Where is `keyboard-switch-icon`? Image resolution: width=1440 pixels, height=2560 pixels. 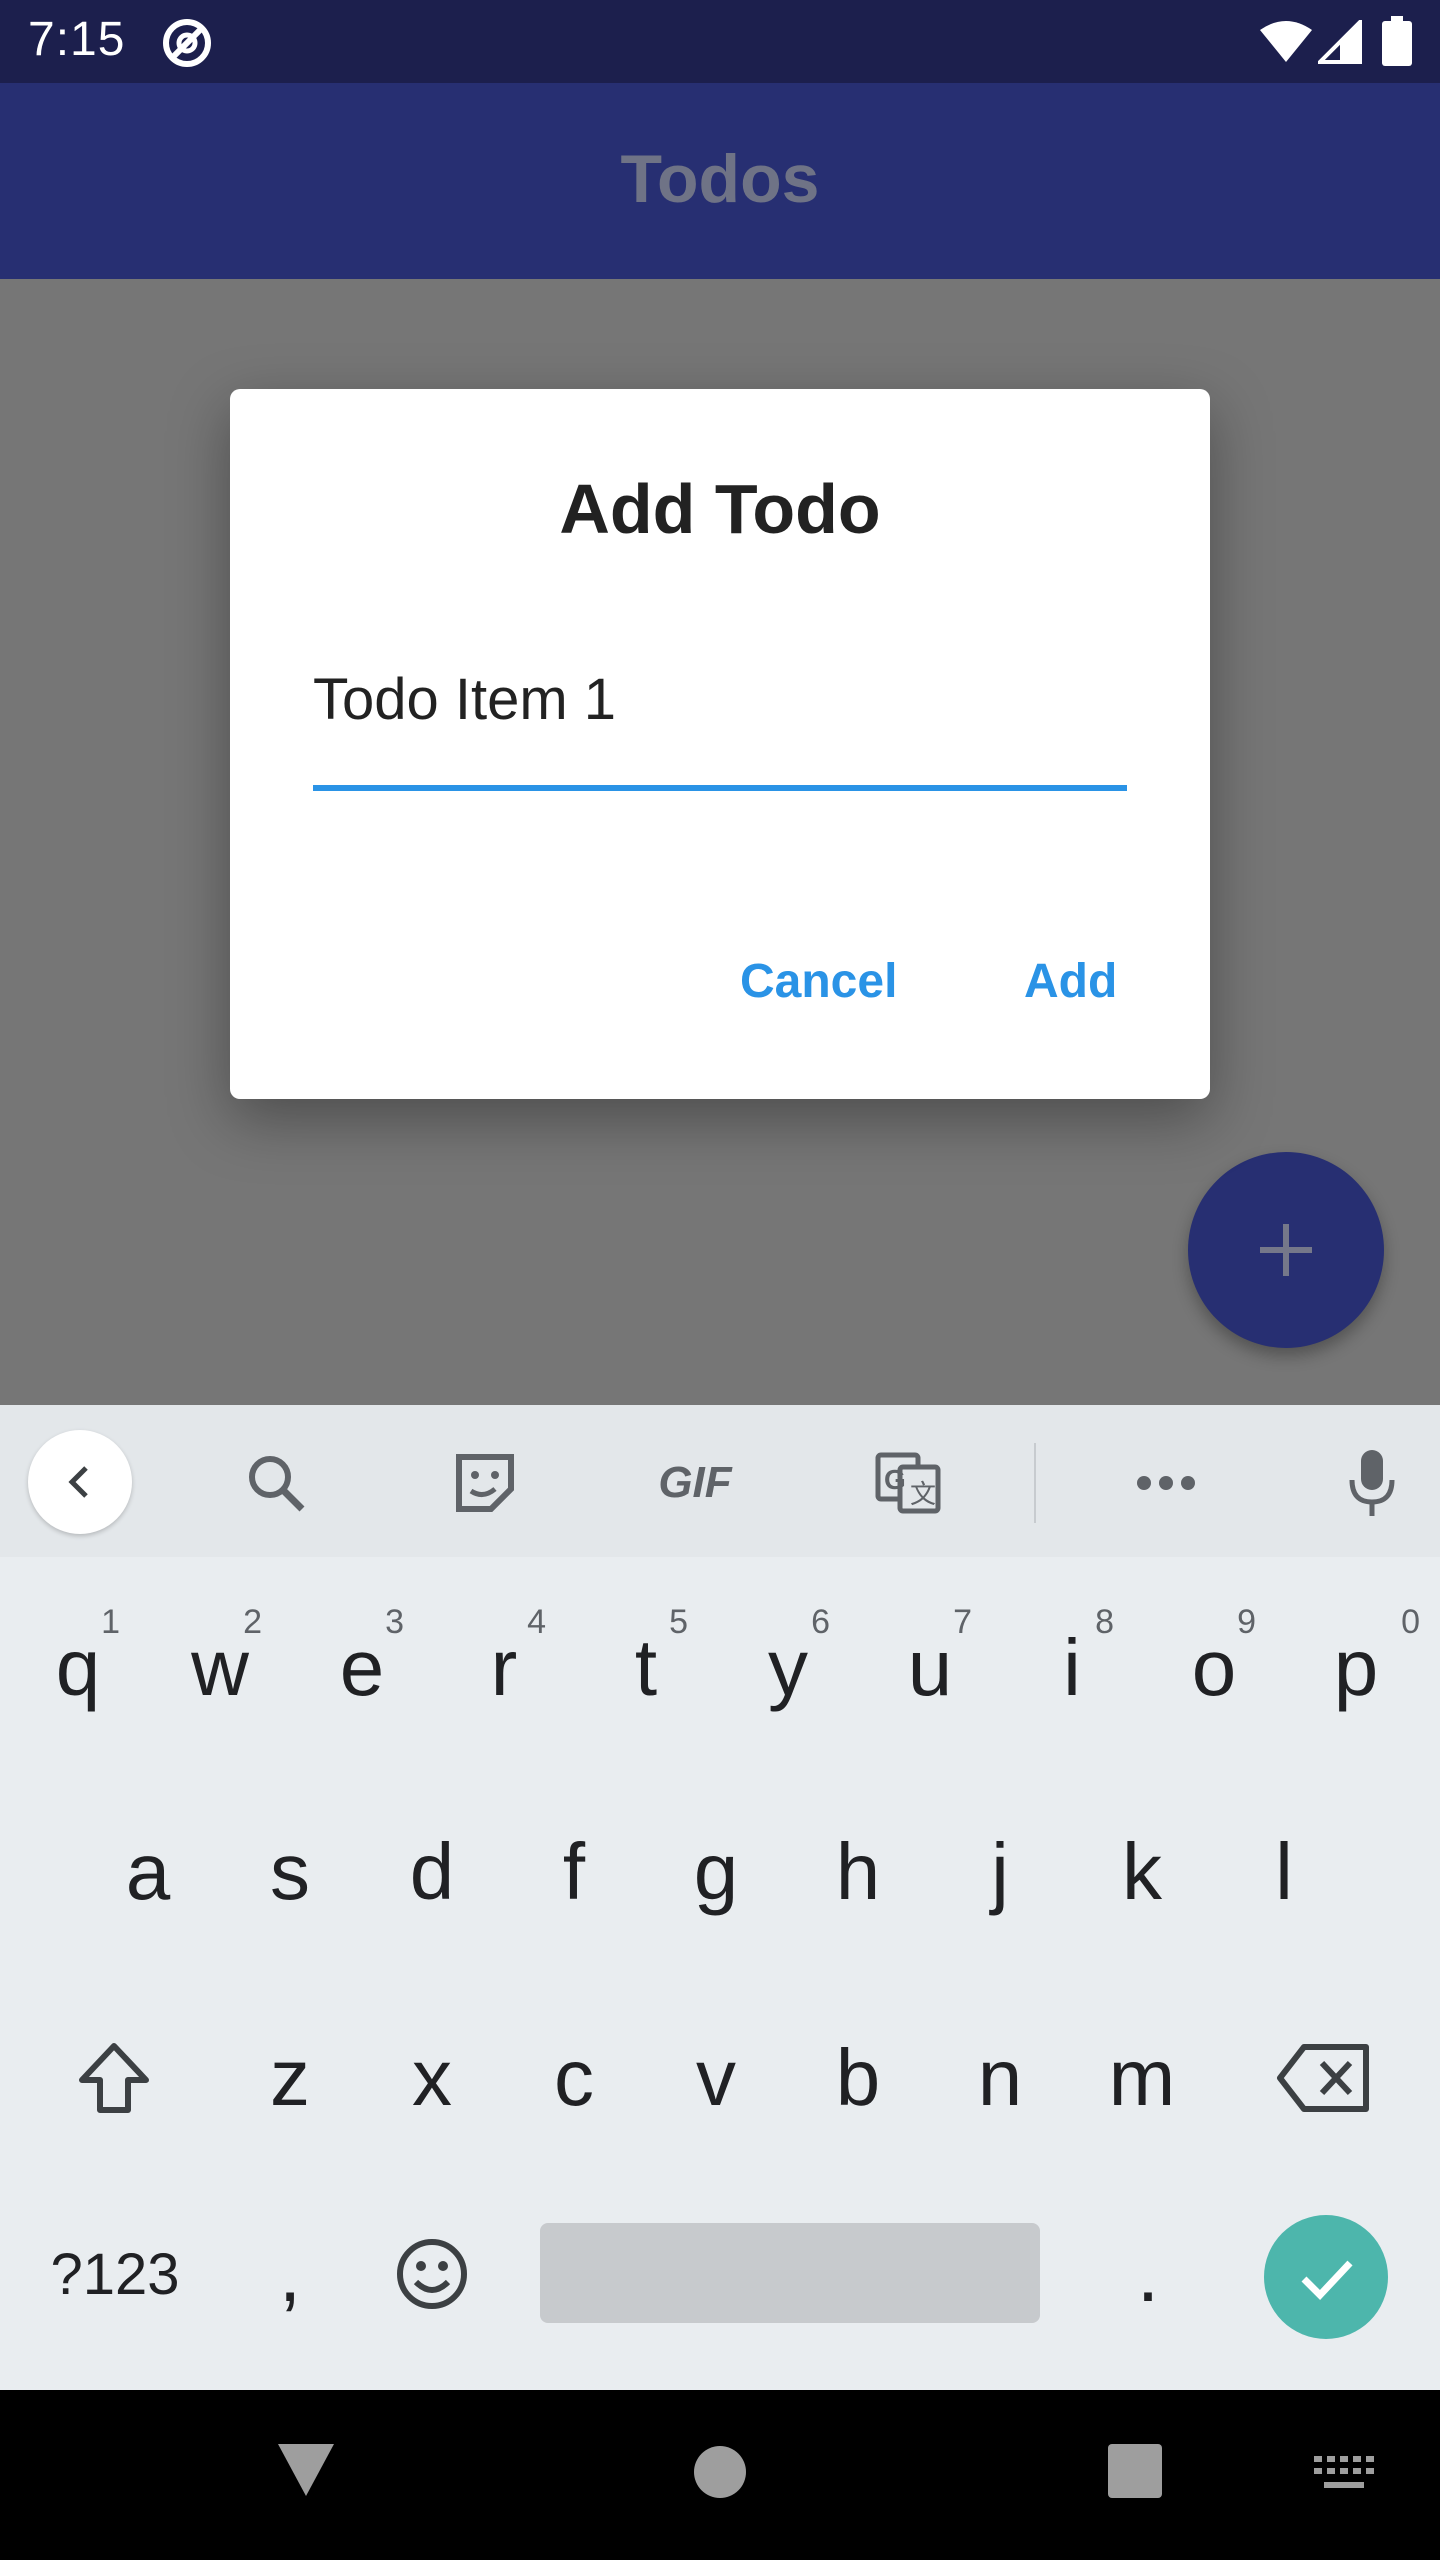
keyboard-switch-icon is located at coordinates (1344, 2473).